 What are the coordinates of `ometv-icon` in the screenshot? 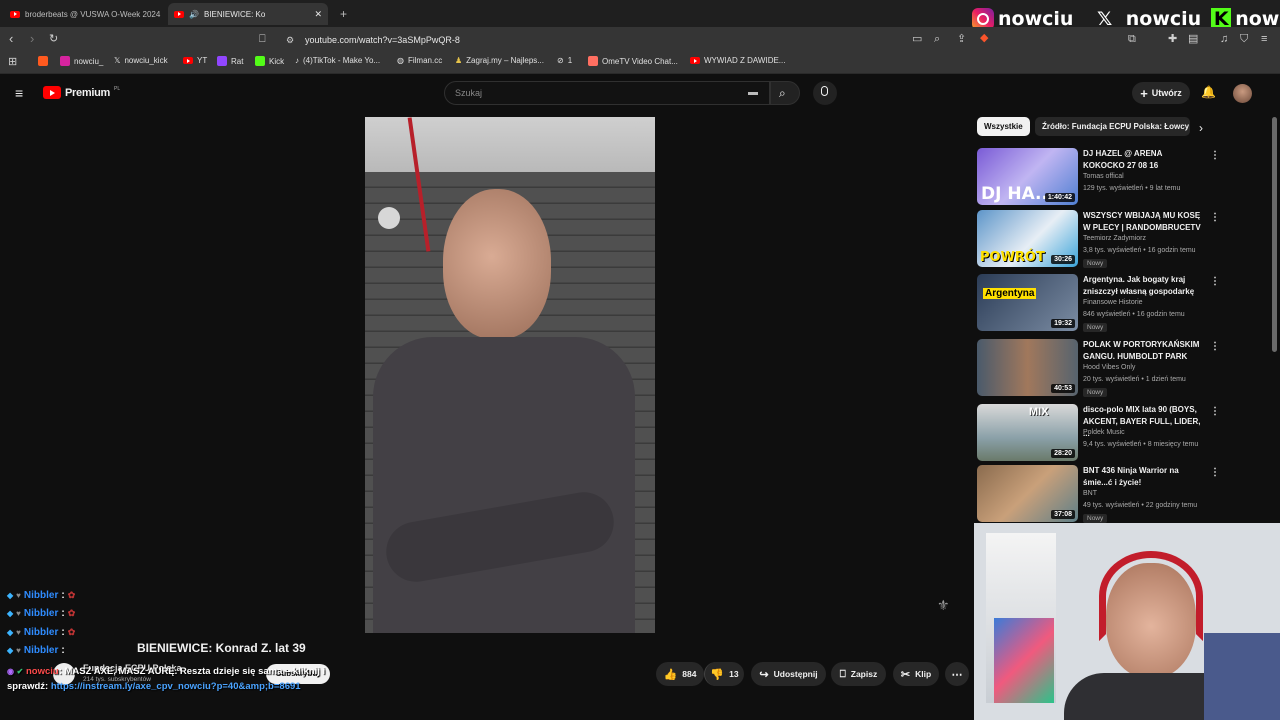 It's located at (593, 61).